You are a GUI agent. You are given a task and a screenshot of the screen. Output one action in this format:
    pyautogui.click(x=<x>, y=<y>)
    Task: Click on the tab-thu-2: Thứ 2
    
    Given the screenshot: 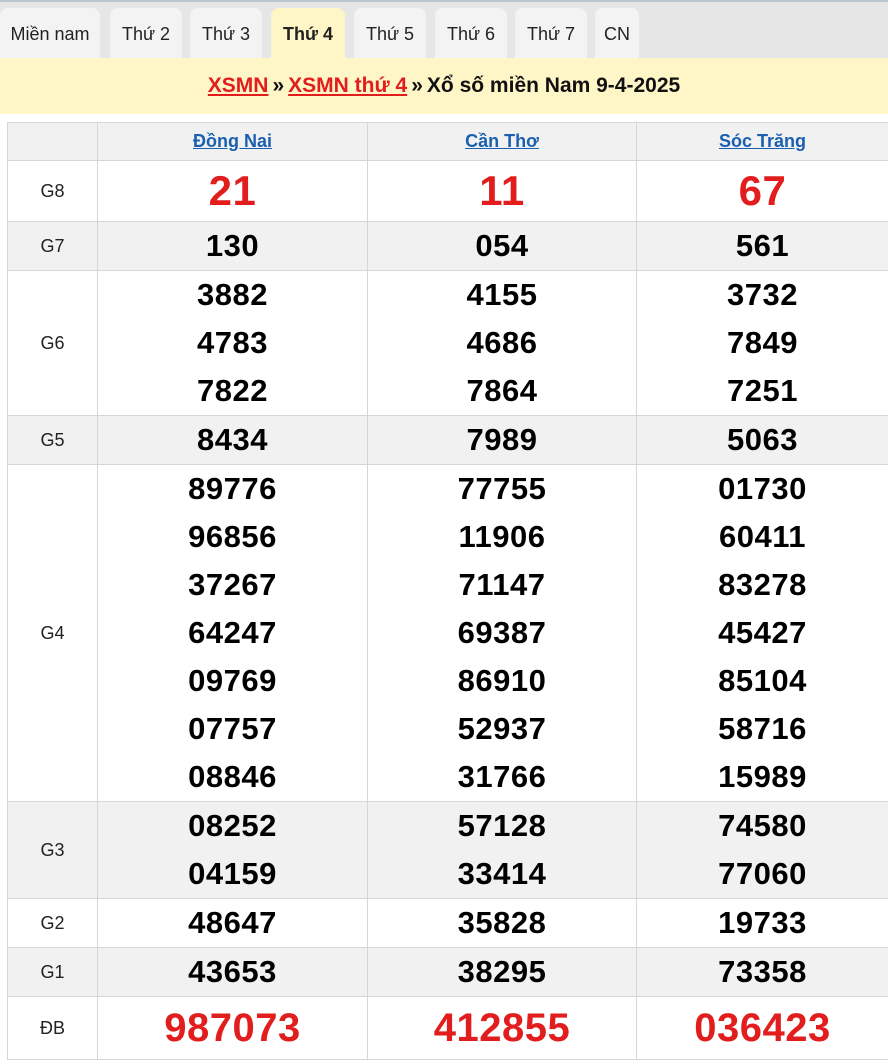 What is the action you would take?
    pyautogui.click(x=146, y=34)
    